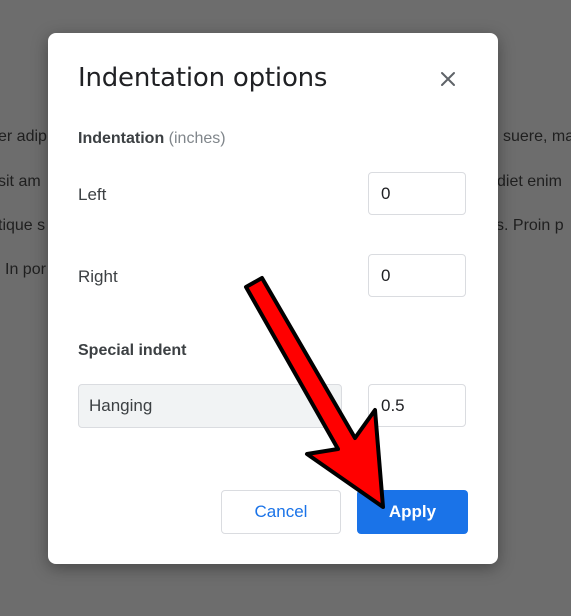  Describe the element at coordinates (121, 138) in the screenshot. I see `indentation-heading-label: Indentation` at that location.